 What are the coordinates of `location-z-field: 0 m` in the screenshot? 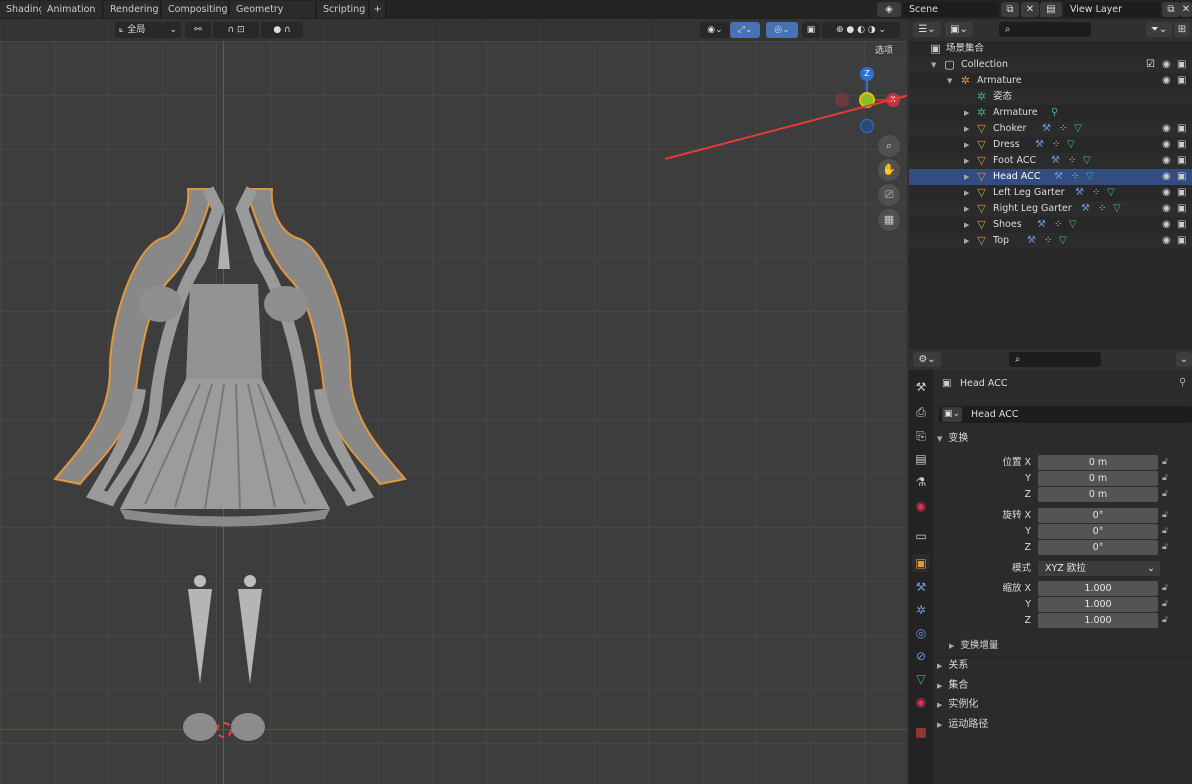 It's located at (1098, 494).